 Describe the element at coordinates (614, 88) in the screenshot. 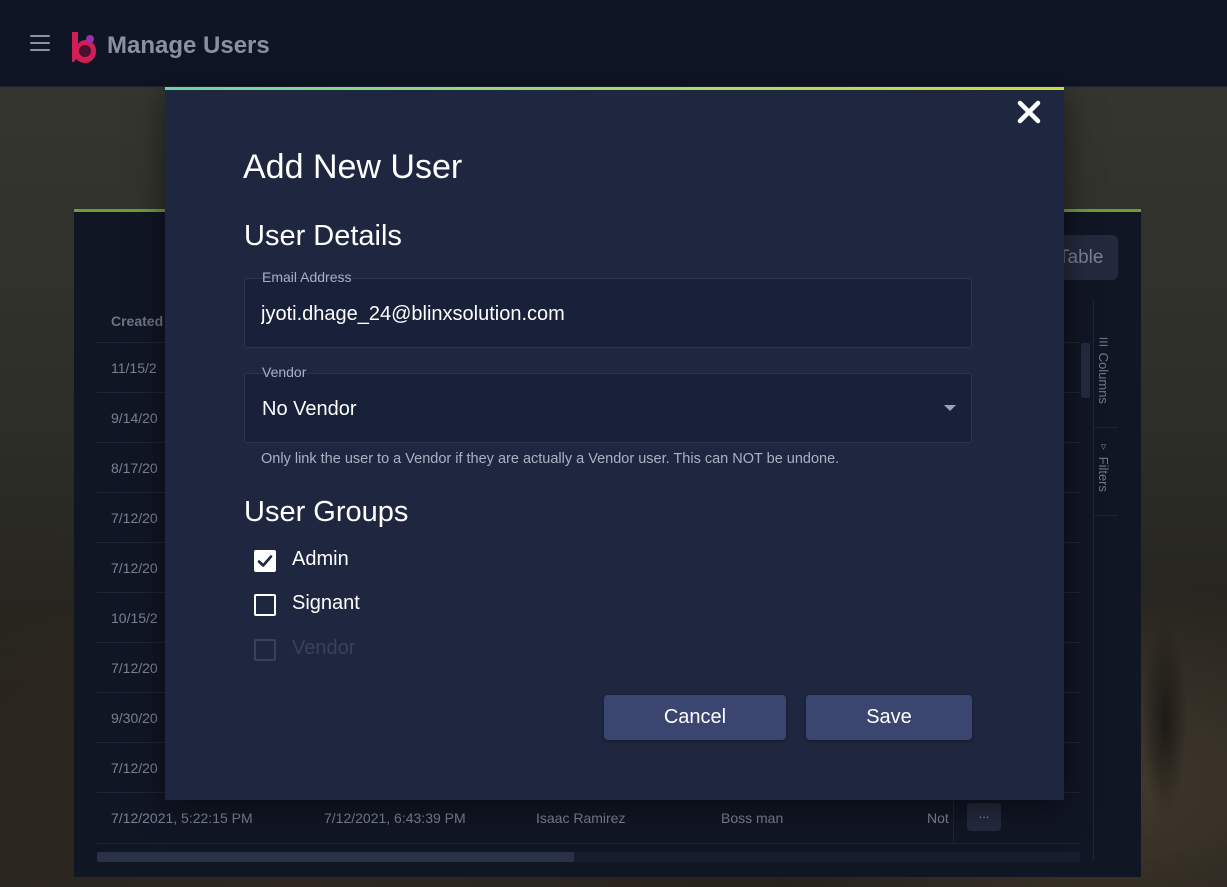

I see `dialog-accent-bar` at that location.